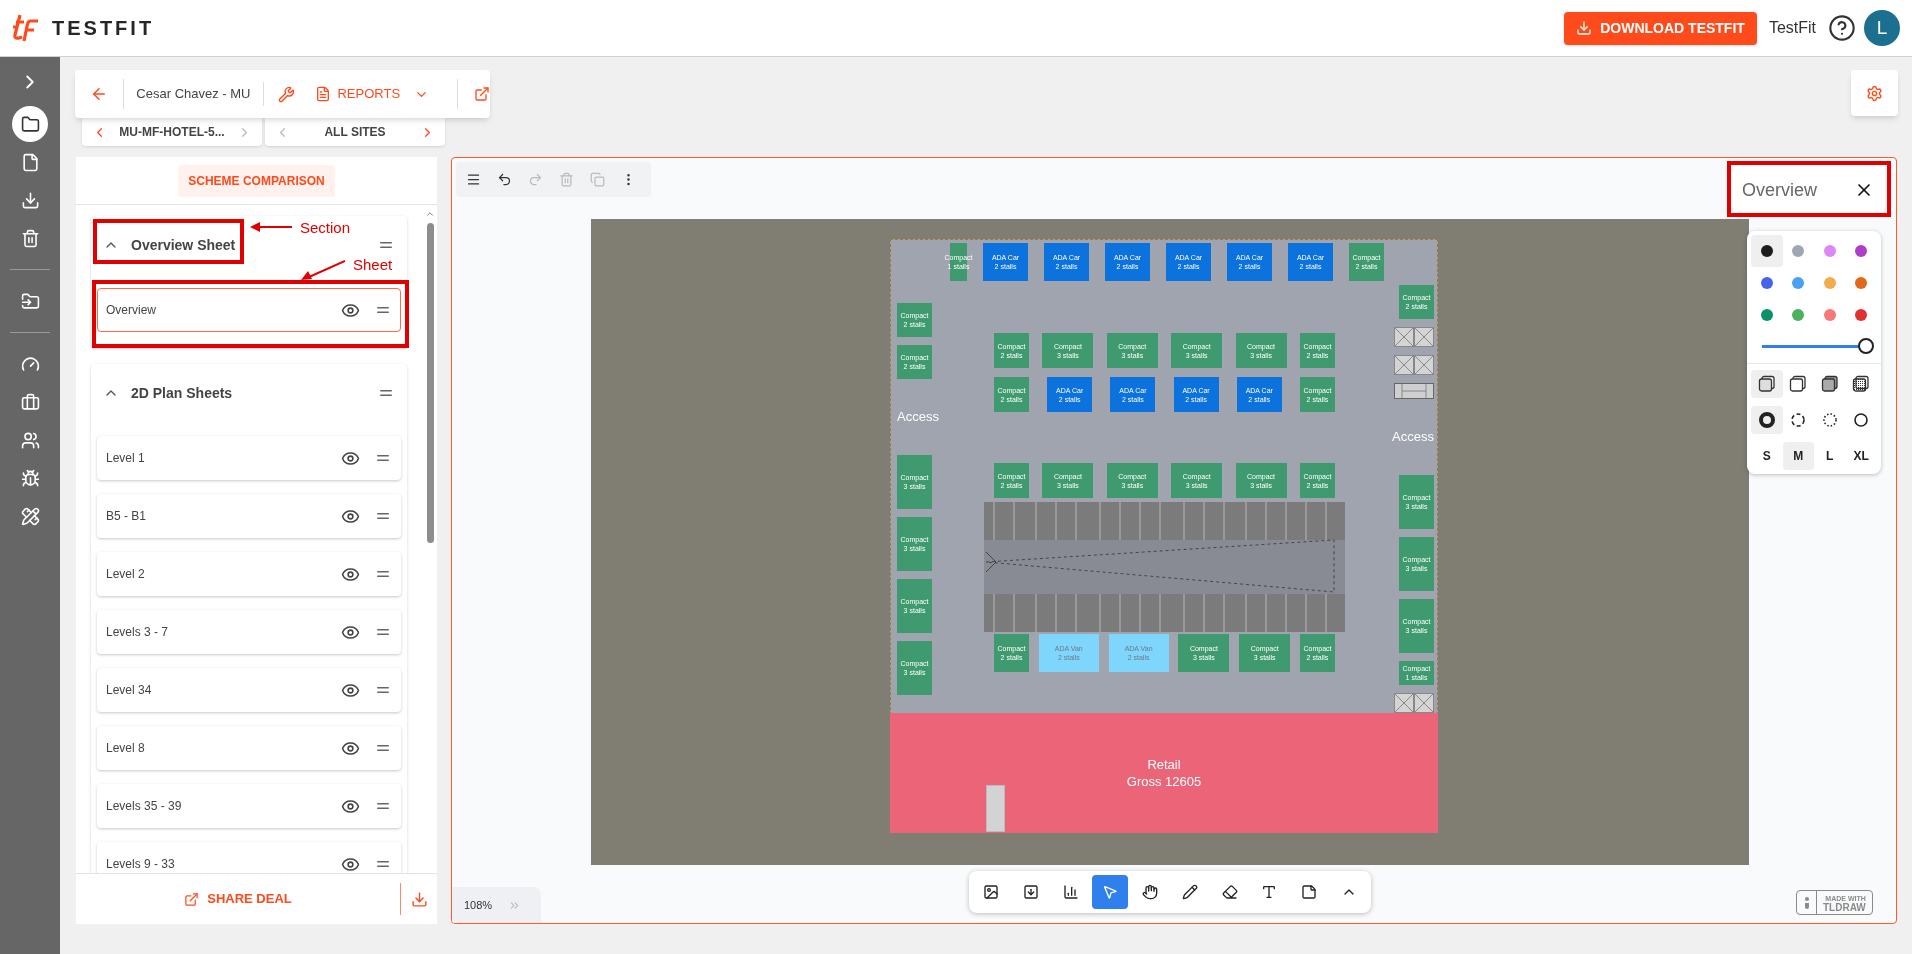 This screenshot has width=1912, height=954. What do you see at coordinates (183, 245) in the screenshot?
I see `section-title: Overview Sheet` at bounding box center [183, 245].